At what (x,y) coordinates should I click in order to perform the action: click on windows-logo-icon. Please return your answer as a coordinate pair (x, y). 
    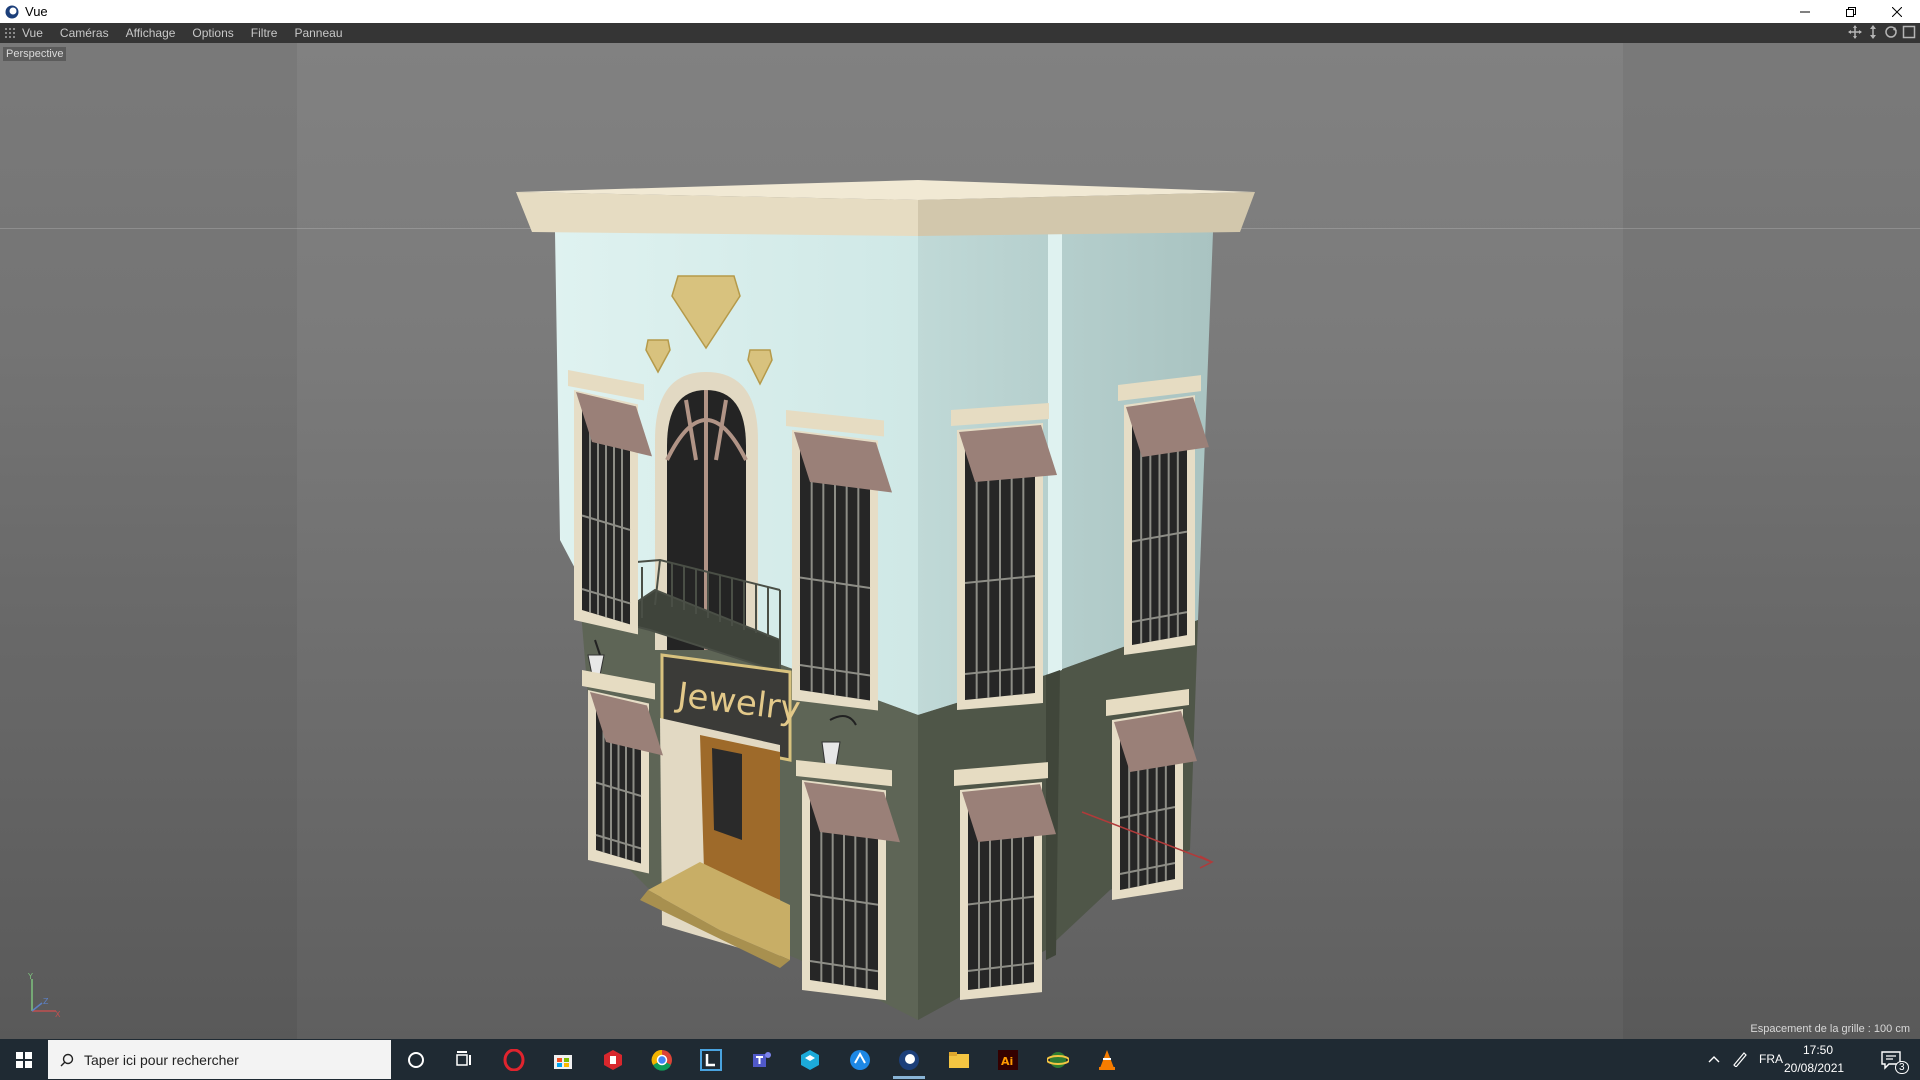
    Looking at the image, I should click on (24, 1059).